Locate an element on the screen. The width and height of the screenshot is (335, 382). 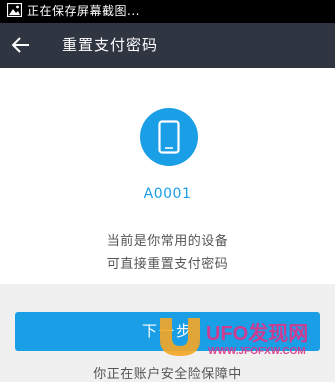
device-id: A0001 is located at coordinates (167, 194).